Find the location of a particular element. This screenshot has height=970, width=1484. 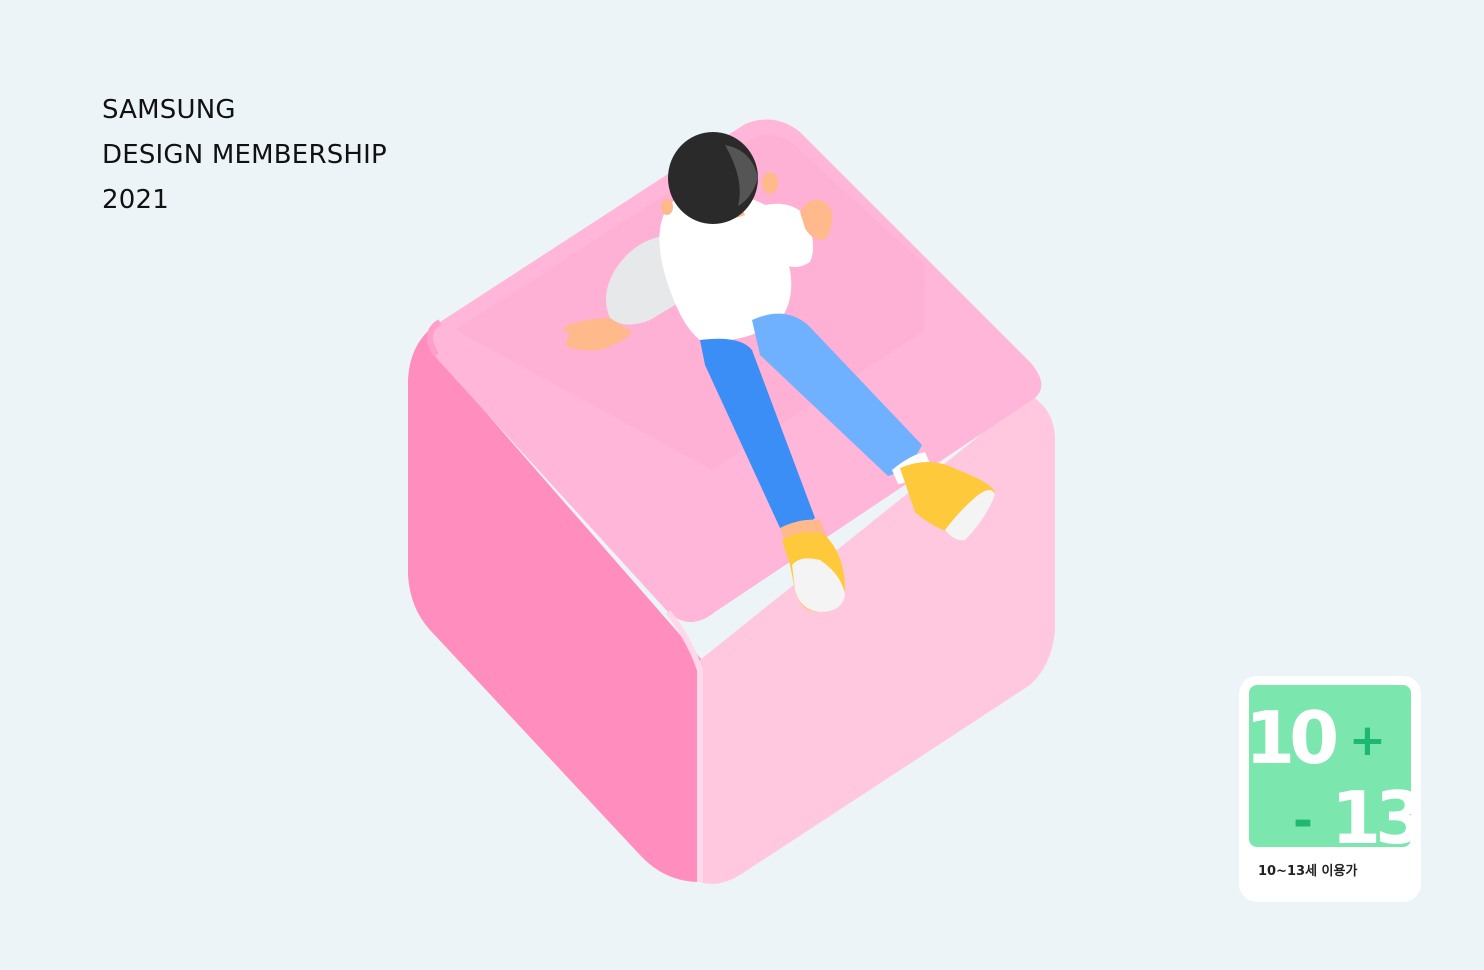

badge-top-number: 10 is located at coordinates (1292, 738).